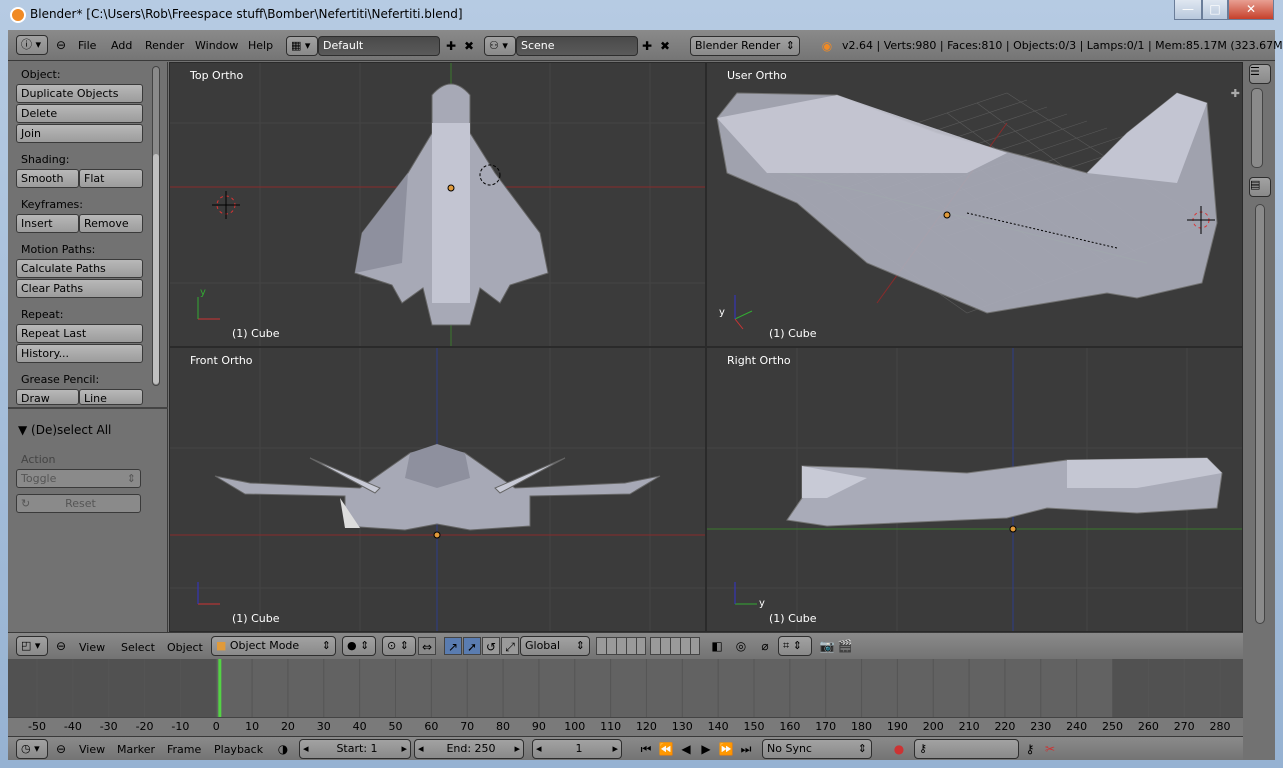 The width and height of the screenshot is (1283, 768). What do you see at coordinates (111, 178) in the screenshot?
I see `flat-button: Flat` at bounding box center [111, 178].